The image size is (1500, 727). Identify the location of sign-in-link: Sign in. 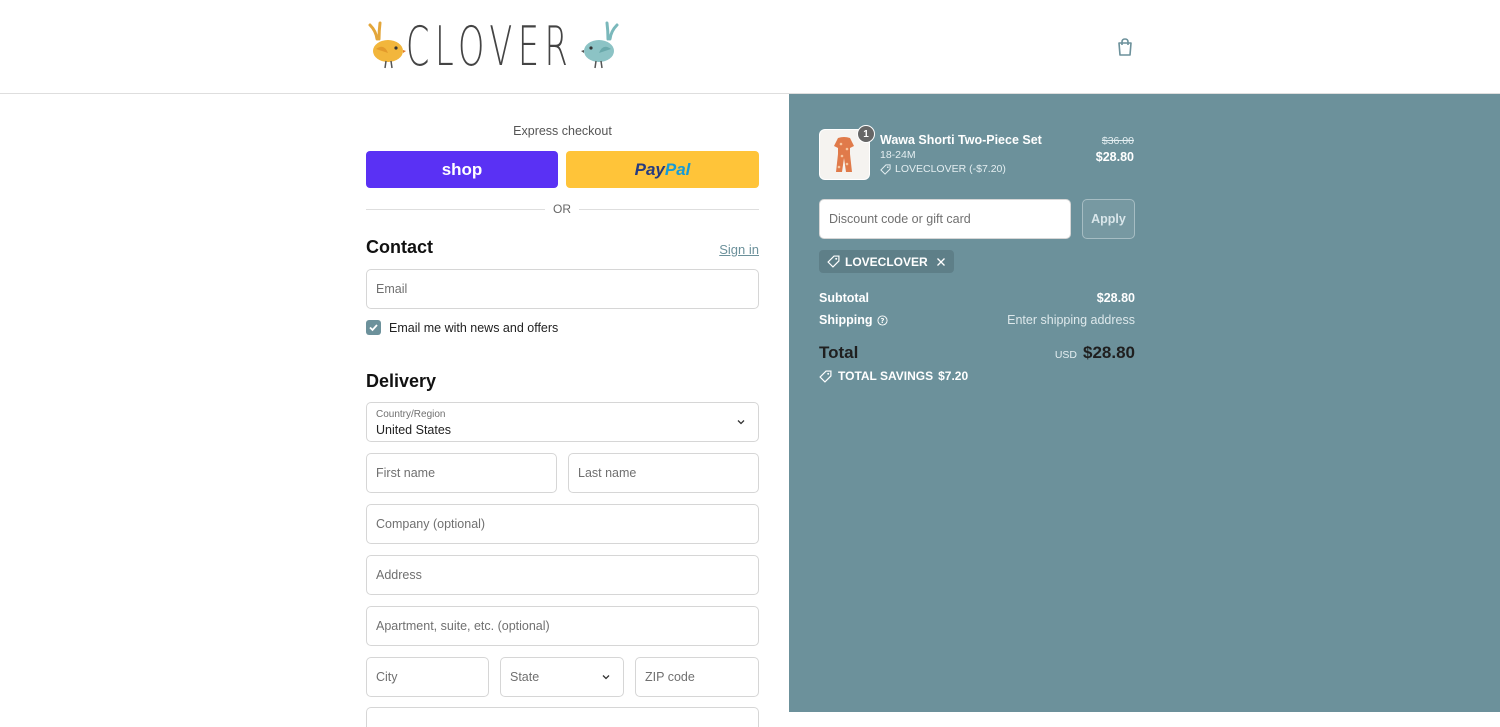
(729, 249).